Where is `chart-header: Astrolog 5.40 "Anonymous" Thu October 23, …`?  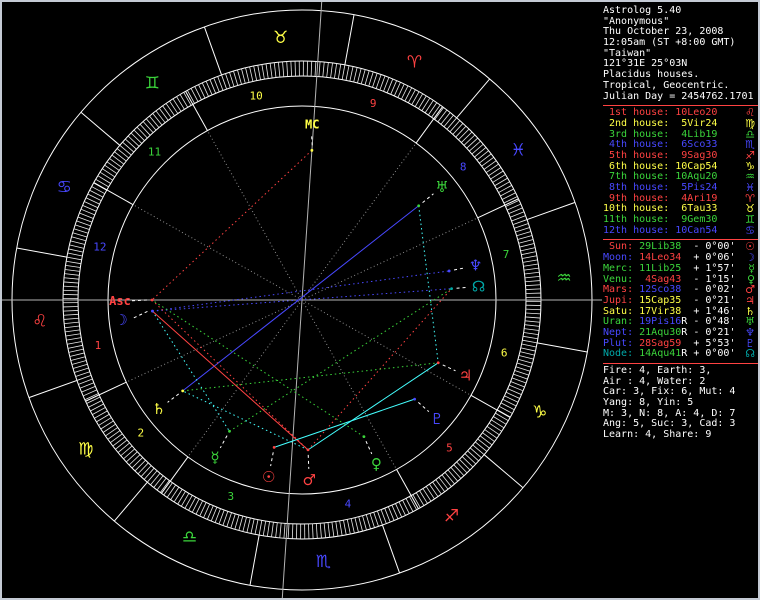 chart-header: Astrolog 5.40 "Anonymous" Thu October 23, … is located at coordinates (680, 53).